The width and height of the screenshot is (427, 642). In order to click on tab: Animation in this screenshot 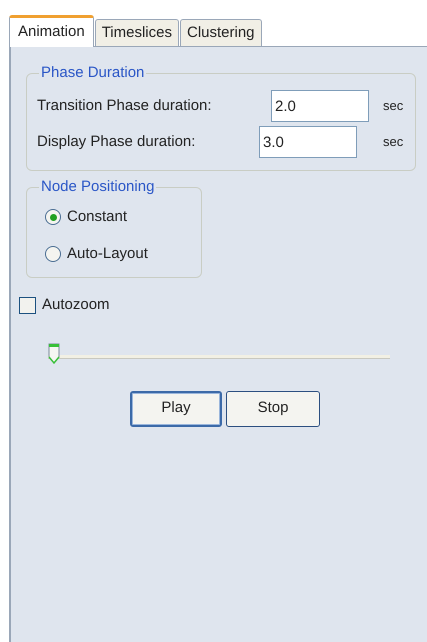, I will do `click(51, 31)`.